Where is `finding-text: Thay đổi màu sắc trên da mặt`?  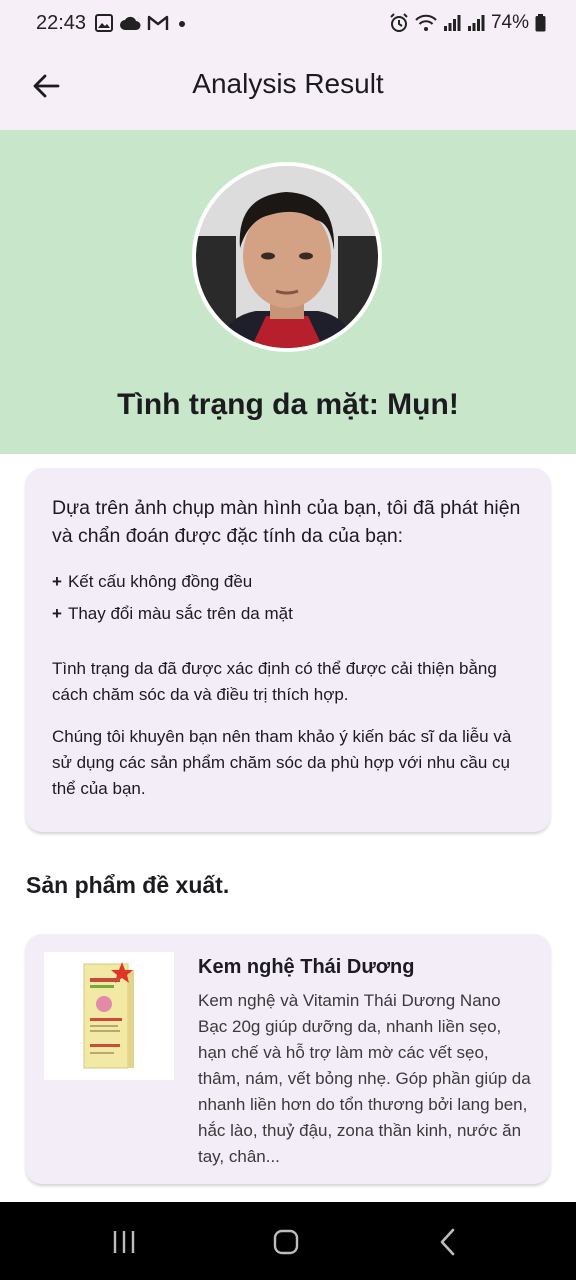 finding-text: Thay đổi màu sắc trên da mặt is located at coordinates (180, 613).